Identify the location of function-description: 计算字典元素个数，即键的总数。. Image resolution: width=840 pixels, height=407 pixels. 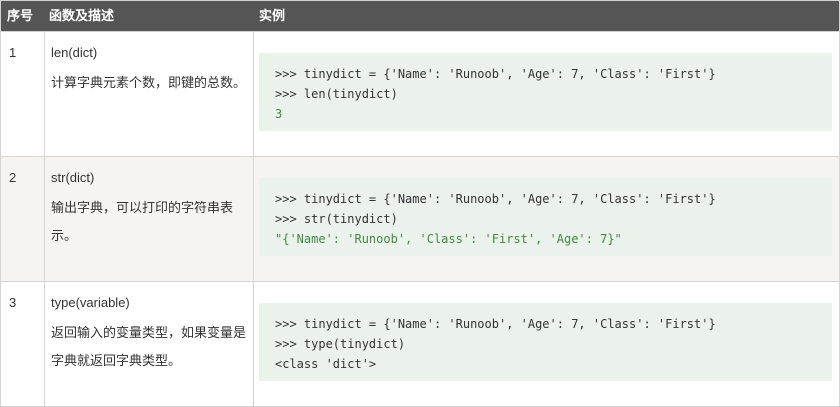
(149, 82).